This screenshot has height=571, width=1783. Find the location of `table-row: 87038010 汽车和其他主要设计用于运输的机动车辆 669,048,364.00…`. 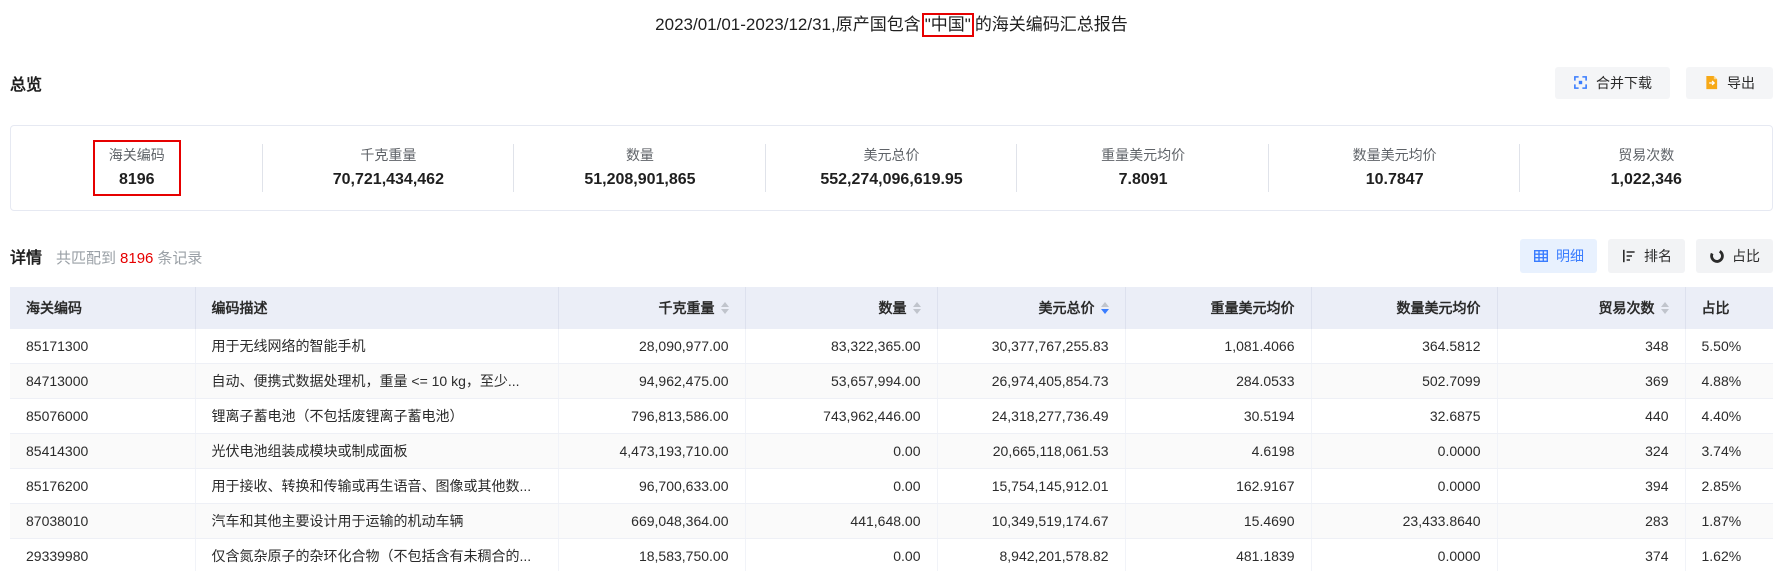

table-row: 87038010 汽车和其他主要设计用于运输的机动车辆 669,048,364.00… is located at coordinates (891, 521).